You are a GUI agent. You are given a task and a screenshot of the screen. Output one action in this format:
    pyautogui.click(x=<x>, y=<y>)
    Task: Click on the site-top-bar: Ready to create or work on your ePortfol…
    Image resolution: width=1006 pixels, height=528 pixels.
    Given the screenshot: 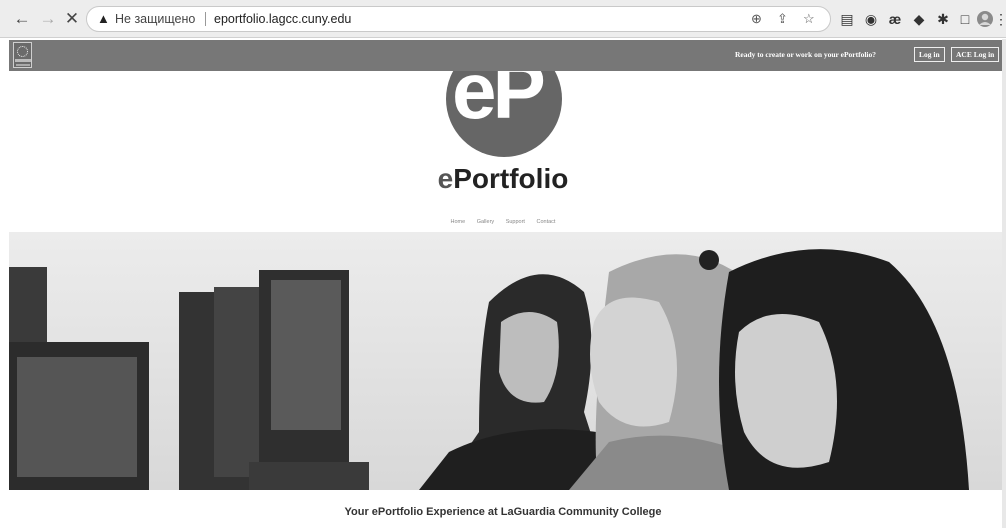 What is the action you would take?
    pyautogui.click(x=505, y=55)
    